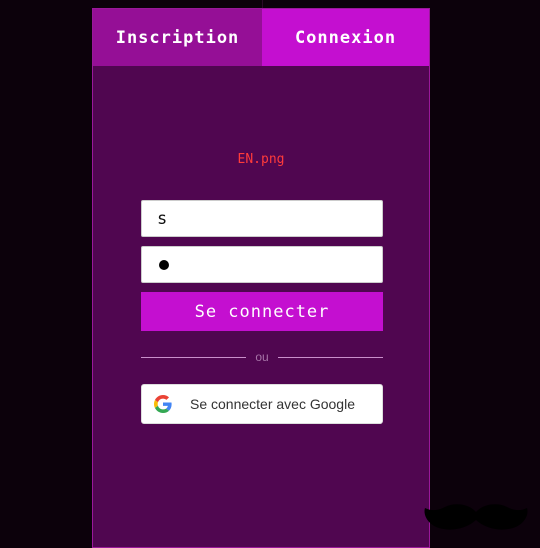  I want to click on username-input: s, so click(262, 218).